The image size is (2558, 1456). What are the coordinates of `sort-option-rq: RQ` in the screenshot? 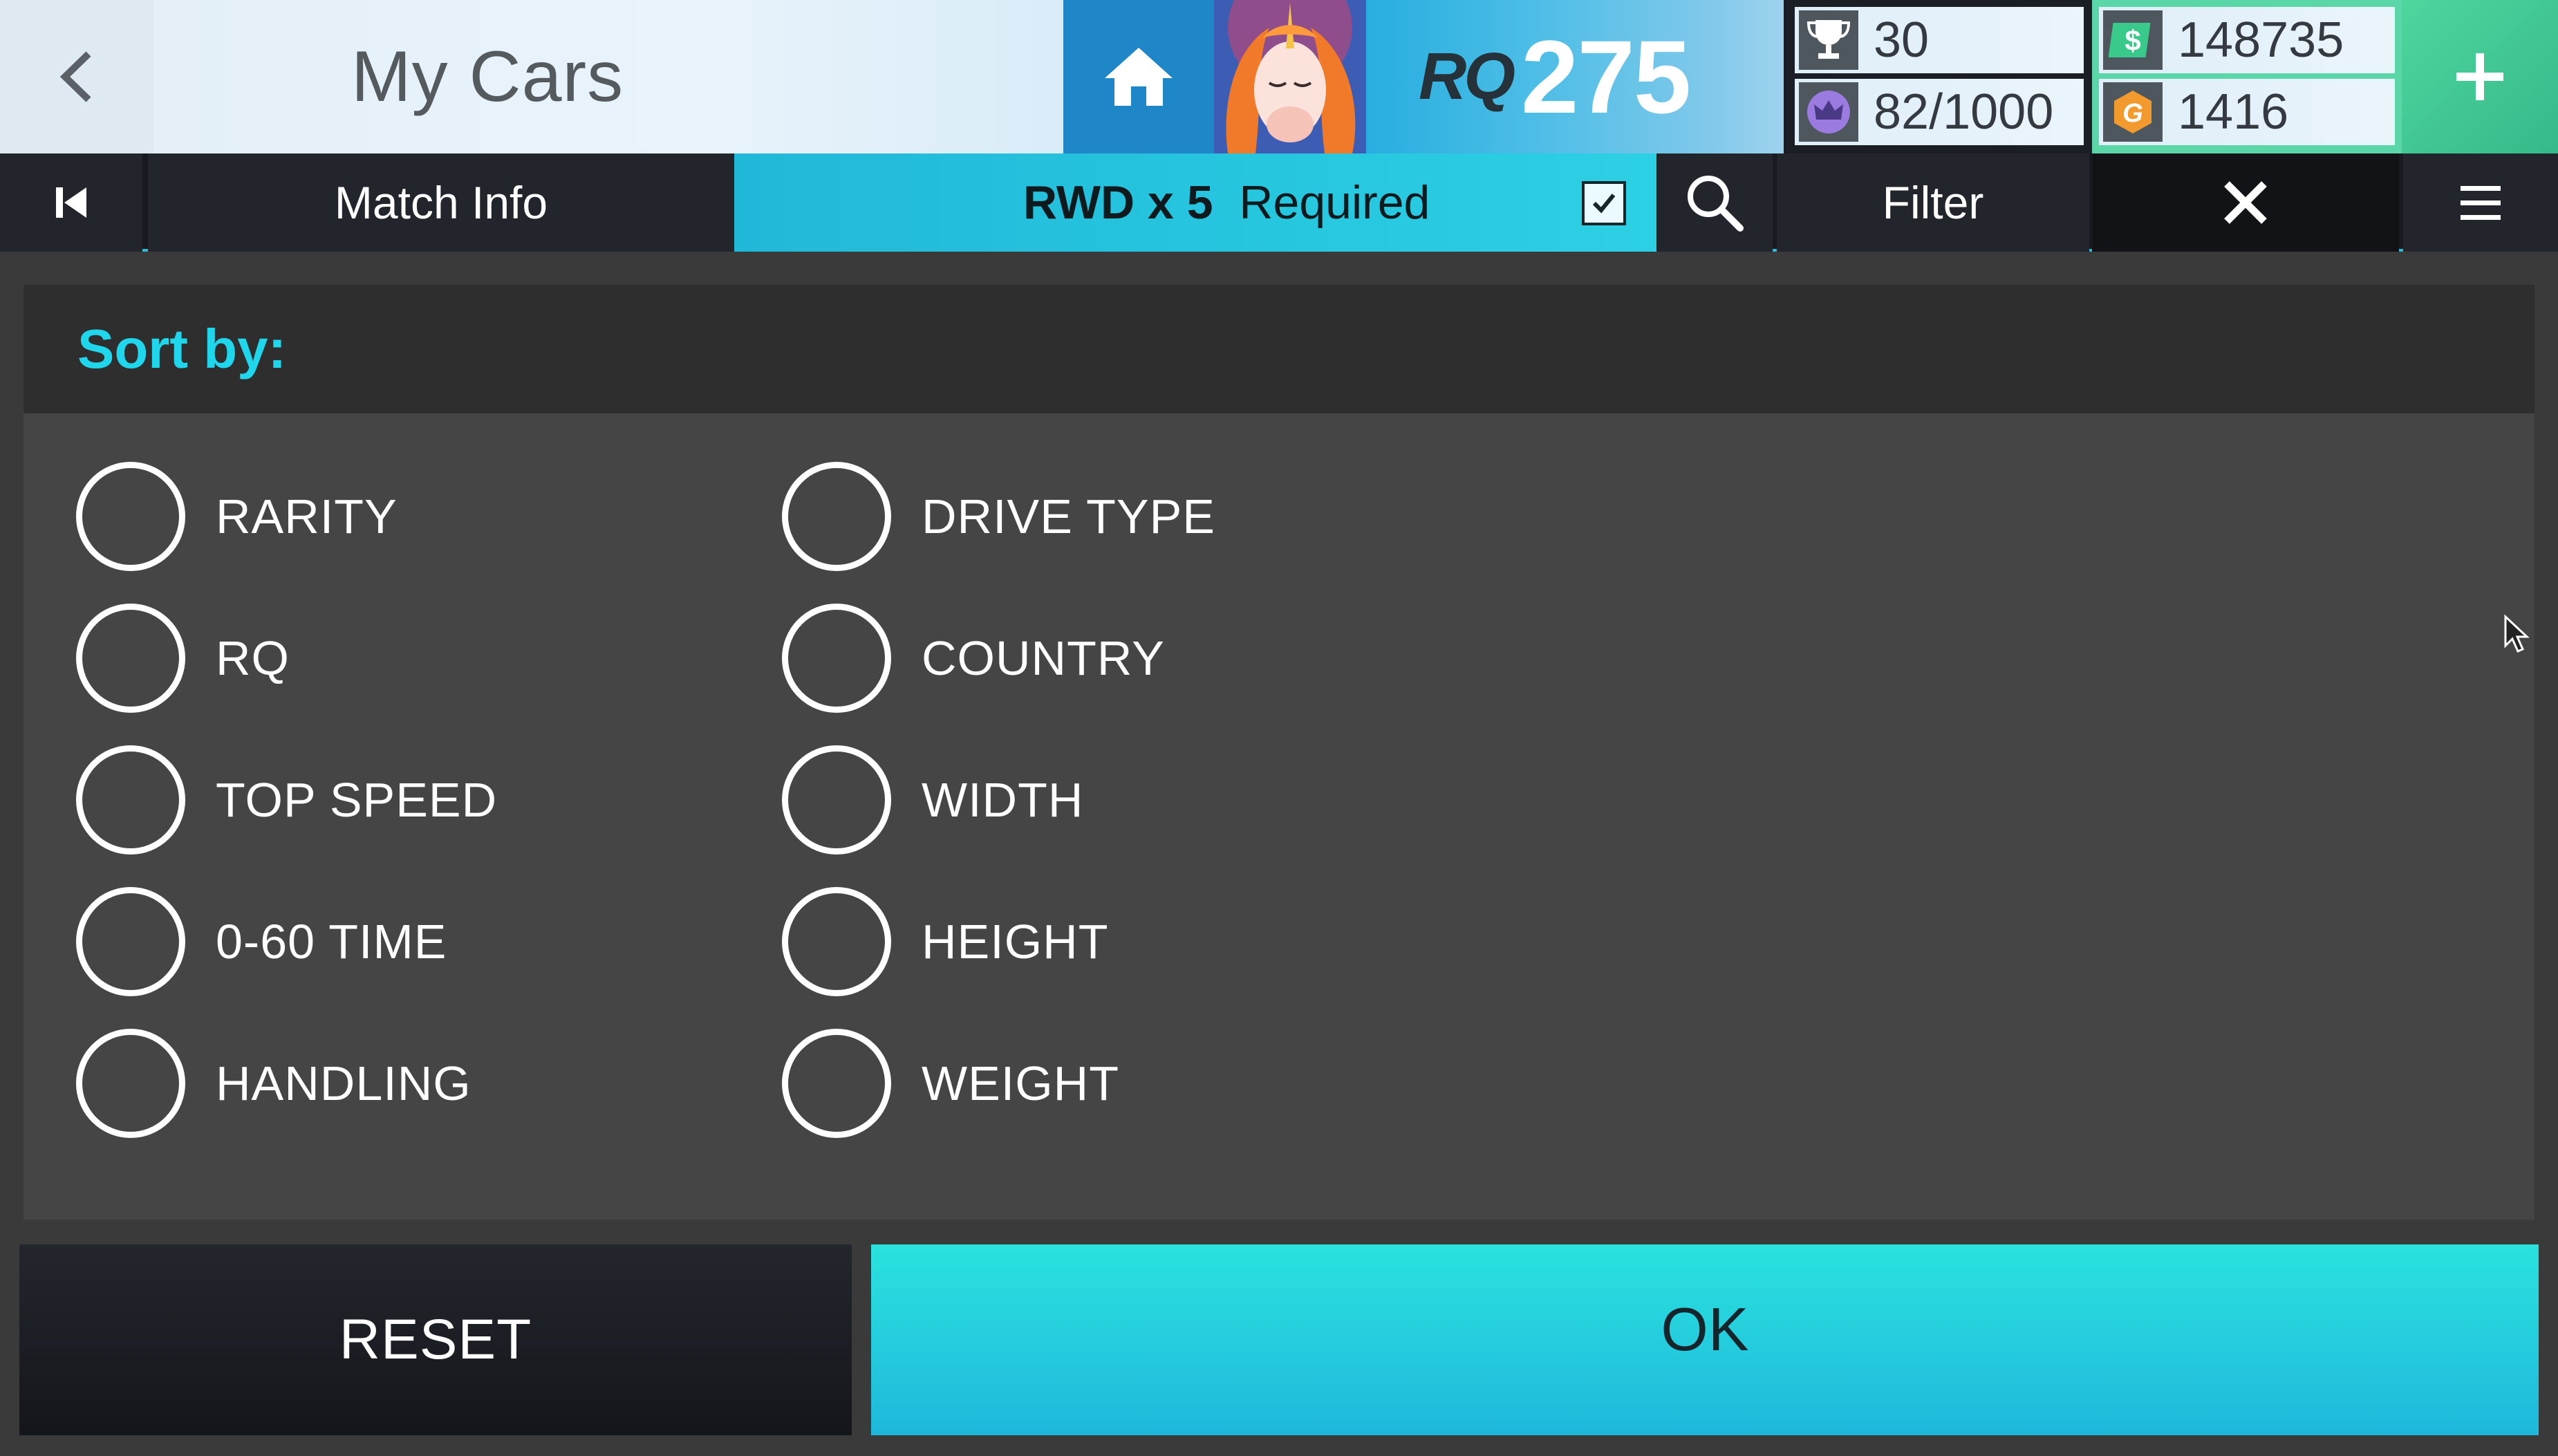 It's located at (183, 658).